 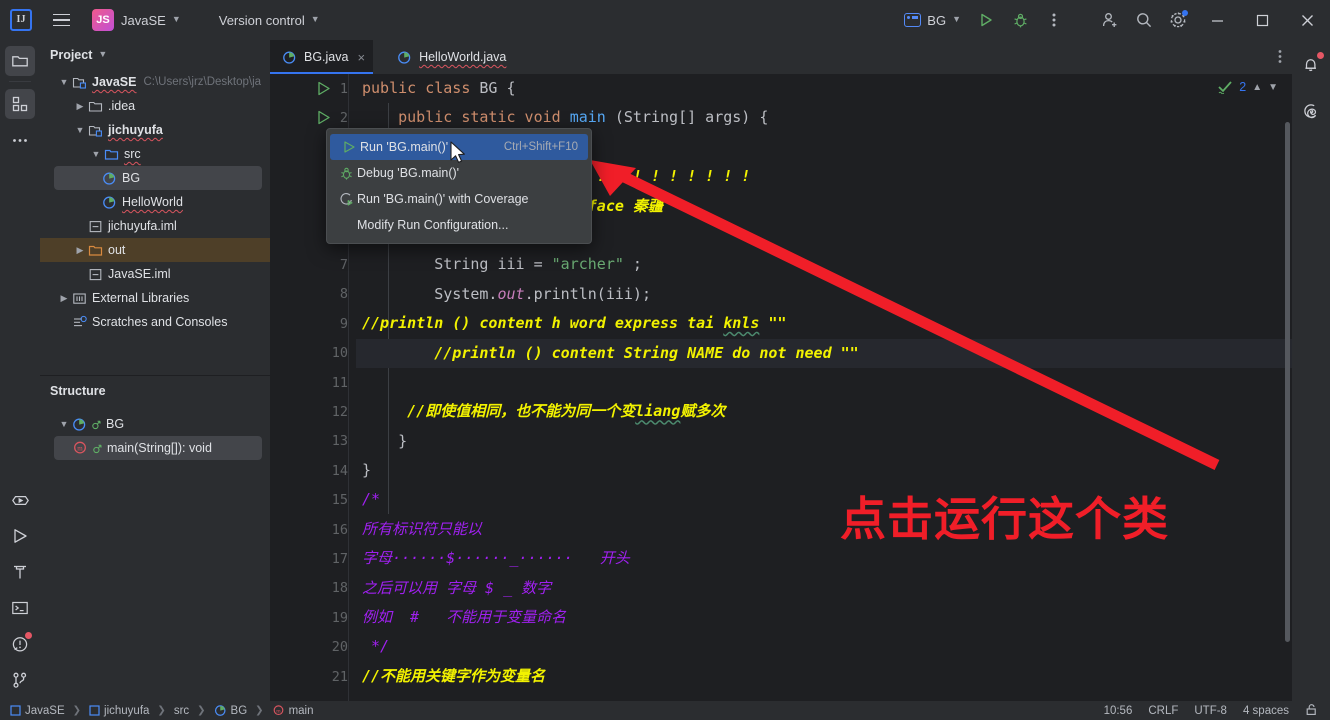 What do you see at coordinates (932, 20) in the screenshot?
I see `run-configuration-selector: BG ▼` at bounding box center [932, 20].